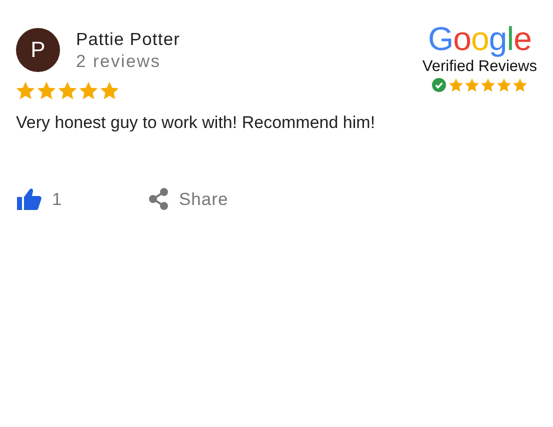 The height and width of the screenshot is (427, 553). Describe the element at coordinates (38, 50) in the screenshot. I see `avatar: P` at that location.